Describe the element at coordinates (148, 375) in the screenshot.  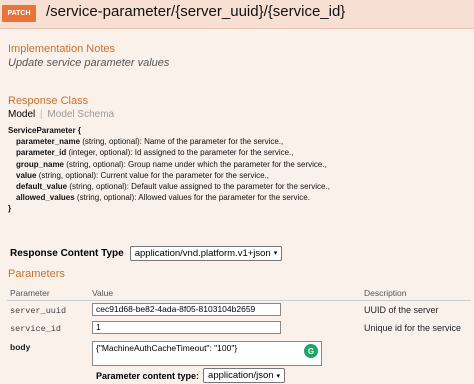
I see `parameter-content-type-label: Parameter content type:` at that location.